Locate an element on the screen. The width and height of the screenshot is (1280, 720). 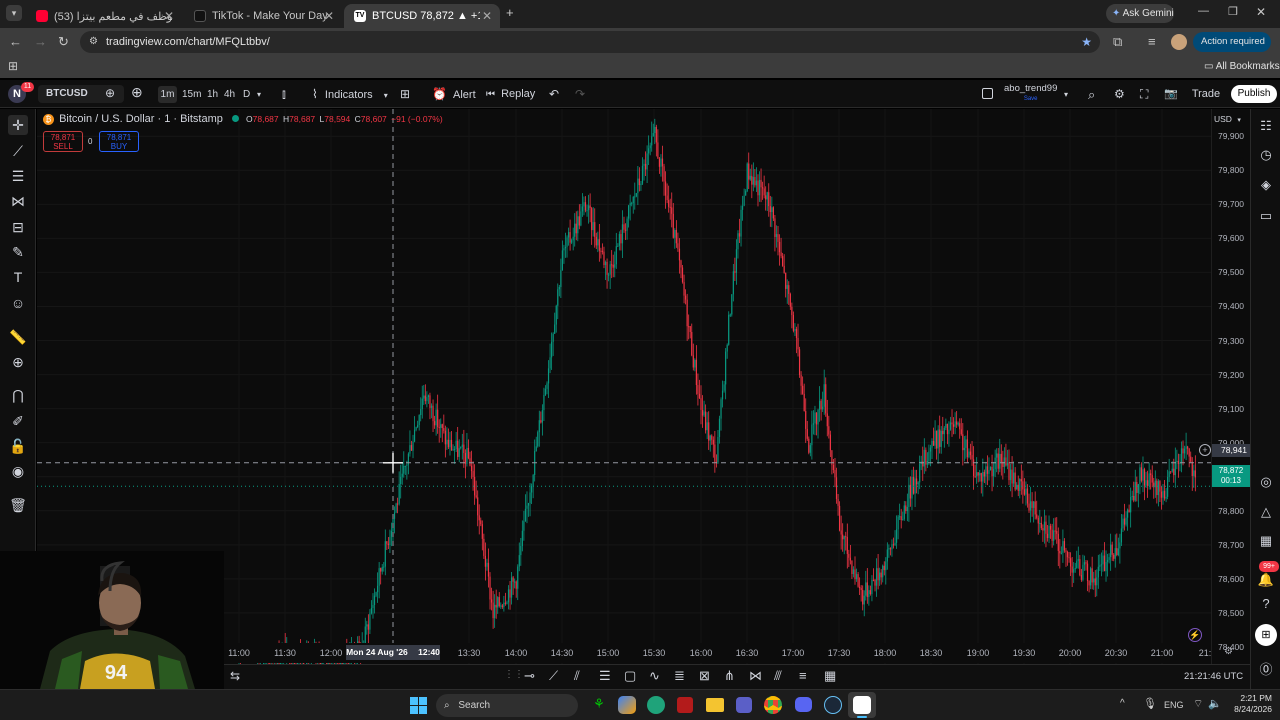
emoji-icon: ☺ is located at coordinates (18, 303).